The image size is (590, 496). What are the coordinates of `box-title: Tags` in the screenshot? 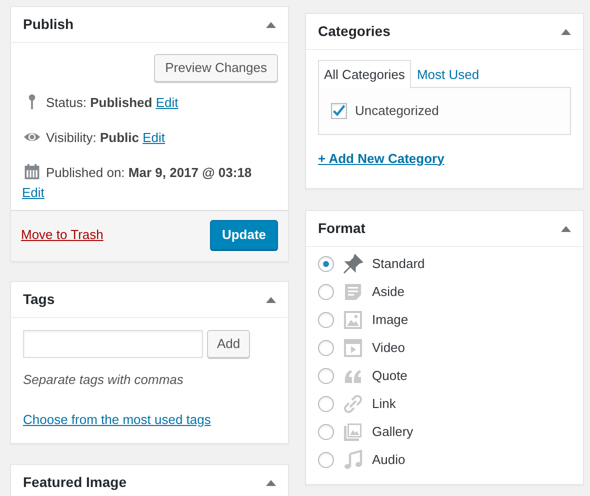 It's located at (39, 299).